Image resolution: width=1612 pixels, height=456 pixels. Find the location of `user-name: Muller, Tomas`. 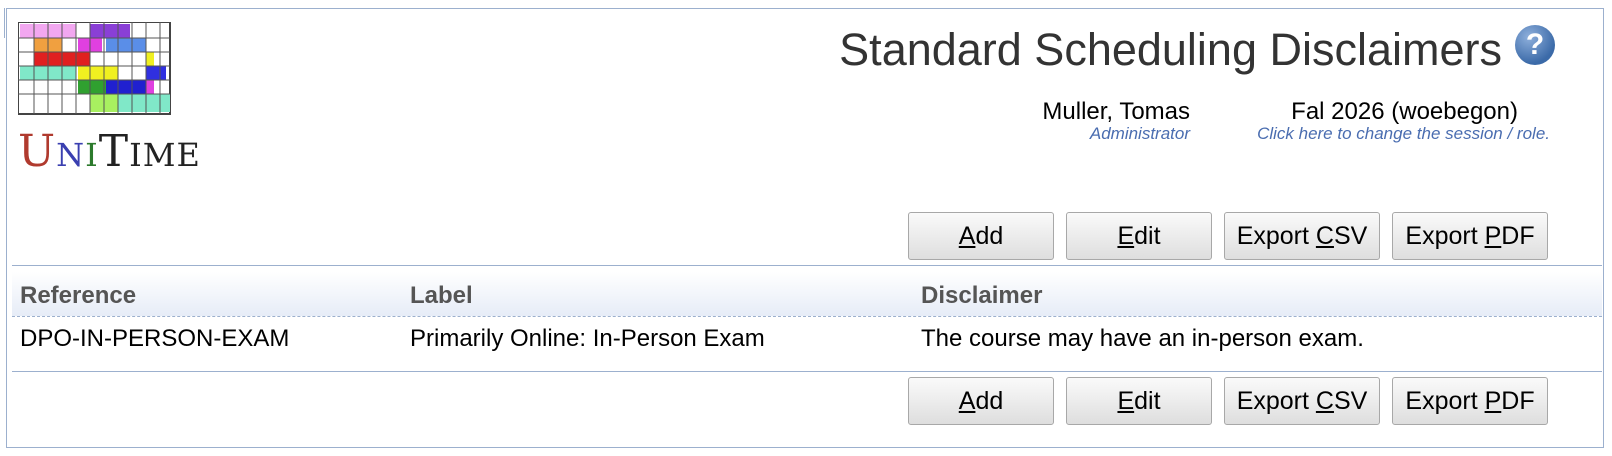

user-name: Muller, Tomas is located at coordinates (1116, 111).